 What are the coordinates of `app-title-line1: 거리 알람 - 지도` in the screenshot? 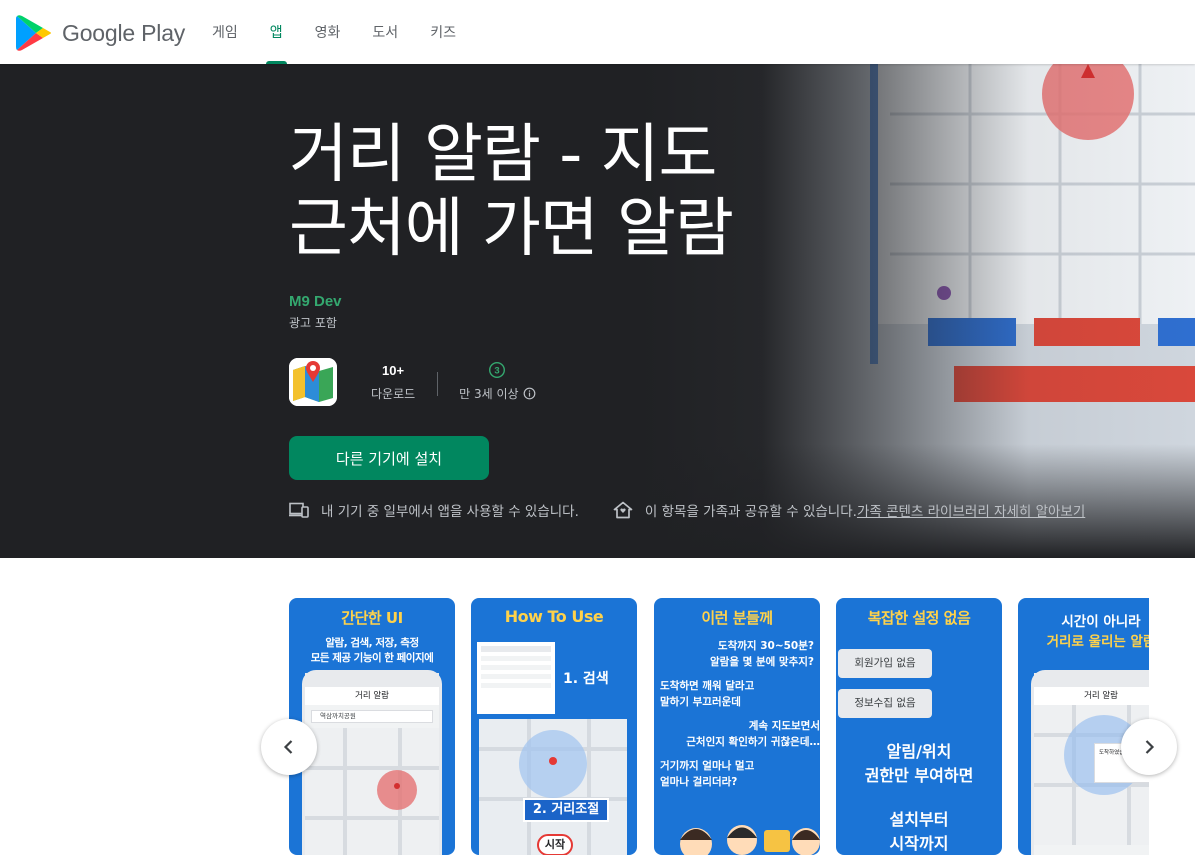 It's located at (503, 155).